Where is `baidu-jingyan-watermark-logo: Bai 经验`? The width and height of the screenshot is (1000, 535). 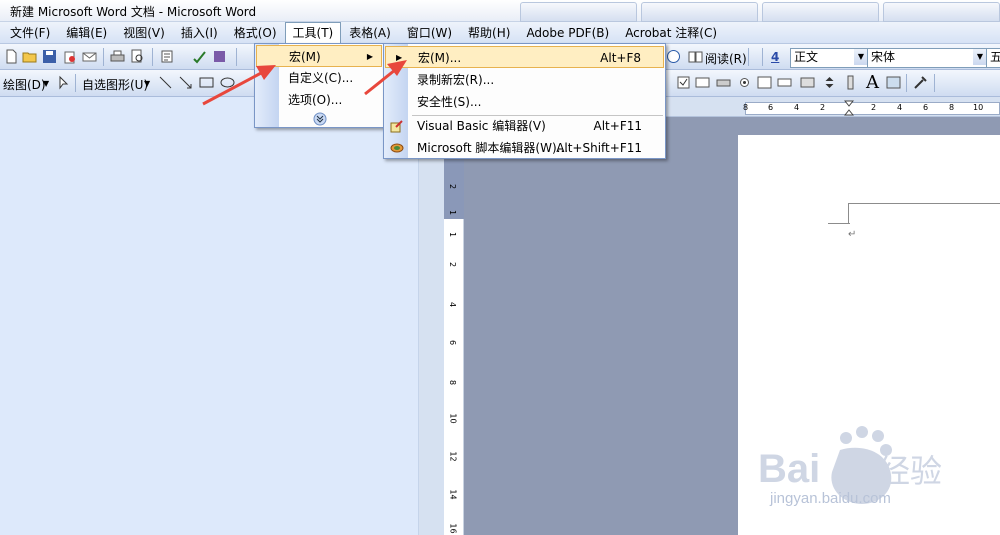
baidu-jingyan-watermark-logo: Bai 经验 is located at coordinates (850, 465).